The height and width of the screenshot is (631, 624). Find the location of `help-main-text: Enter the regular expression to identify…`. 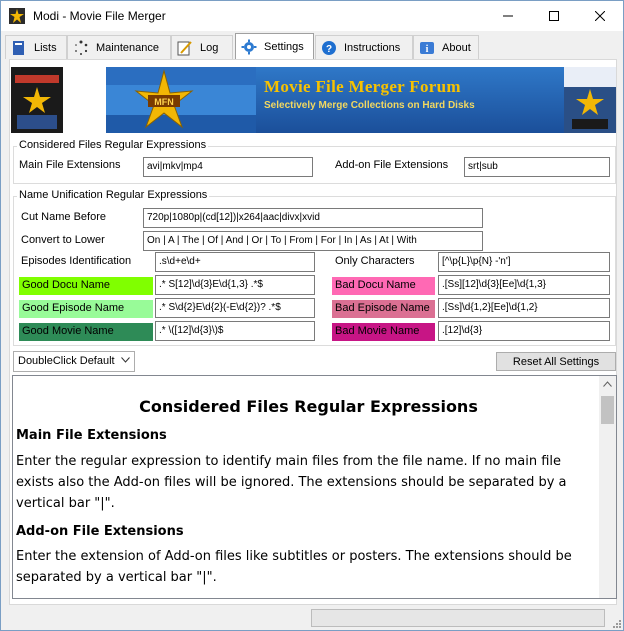

help-main-text: Enter the regular expression to identify… is located at coordinates (291, 482).